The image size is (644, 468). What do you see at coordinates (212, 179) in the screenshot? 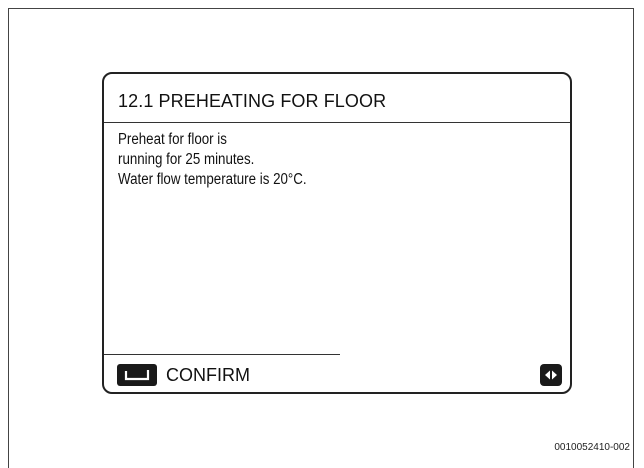
I see `message-line-3: Water flow temperature is 20°C.` at bounding box center [212, 179].